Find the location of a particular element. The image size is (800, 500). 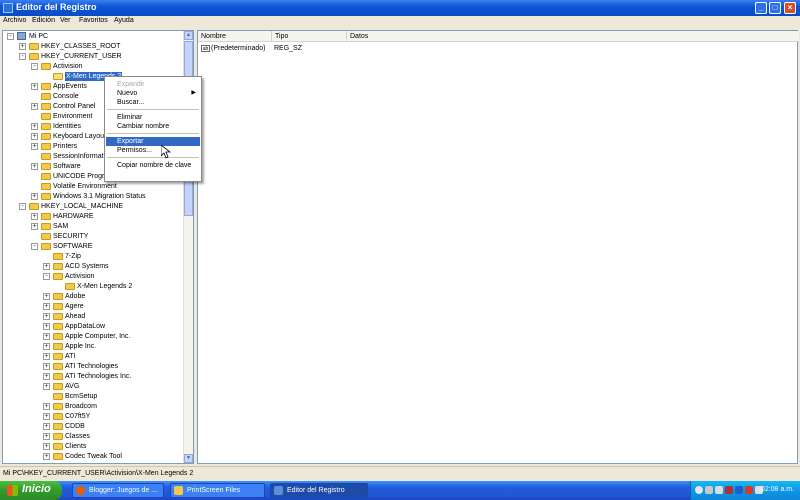

tree-node-label: Agere is located at coordinates (74, 306).